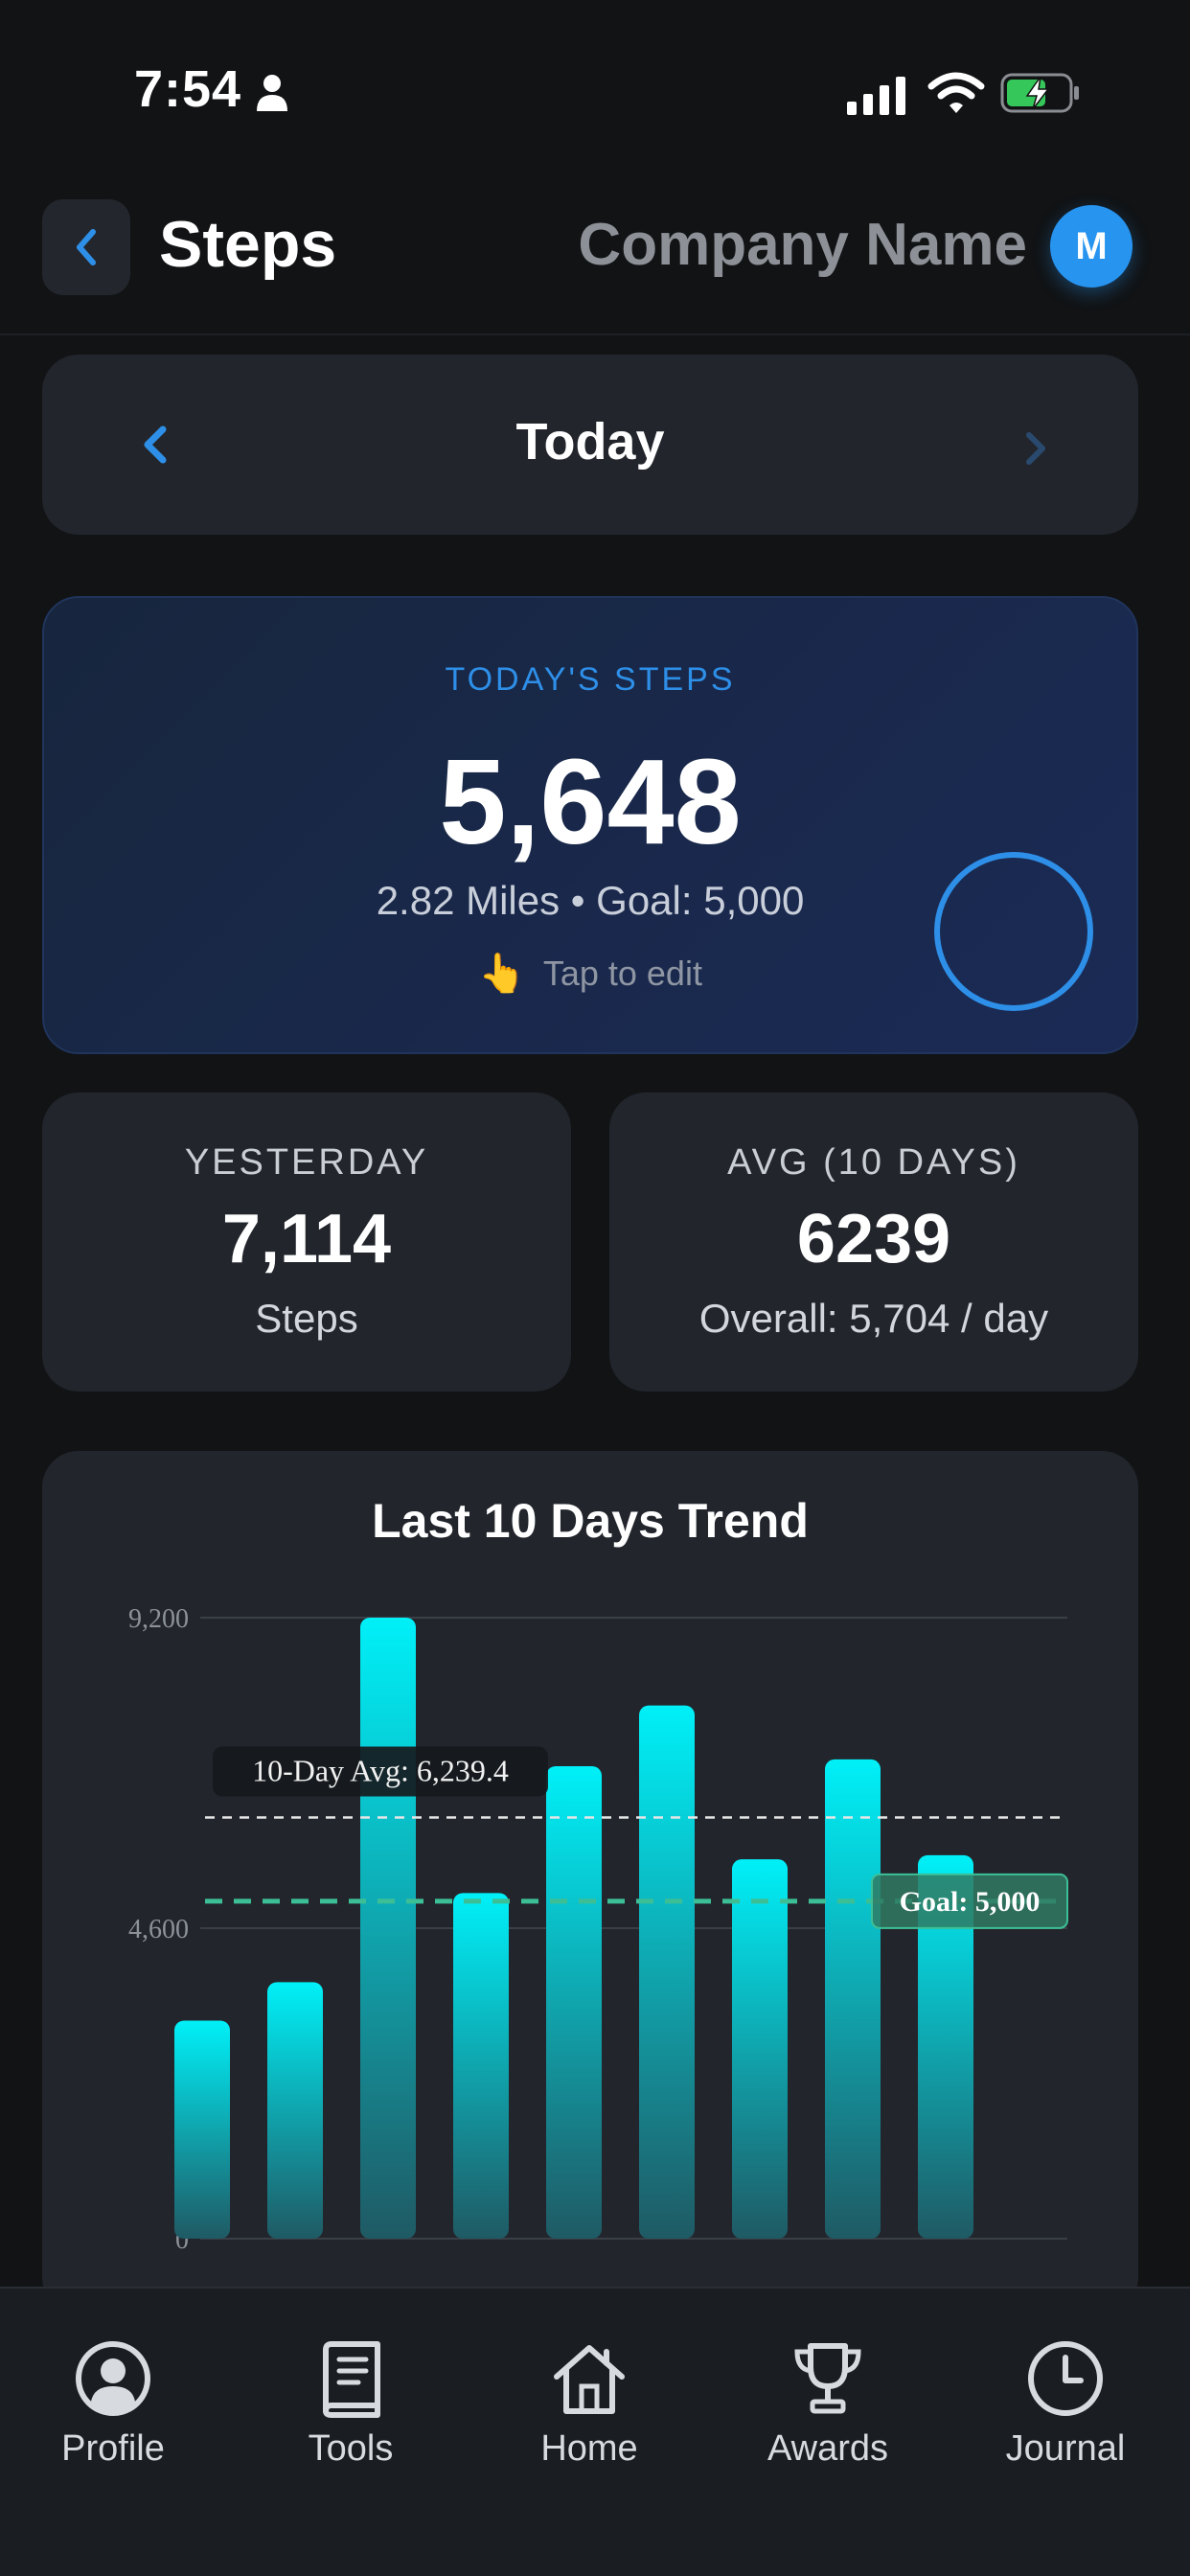  Describe the element at coordinates (827, 2378) in the screenshot. I see `trophy-icon` at that location.